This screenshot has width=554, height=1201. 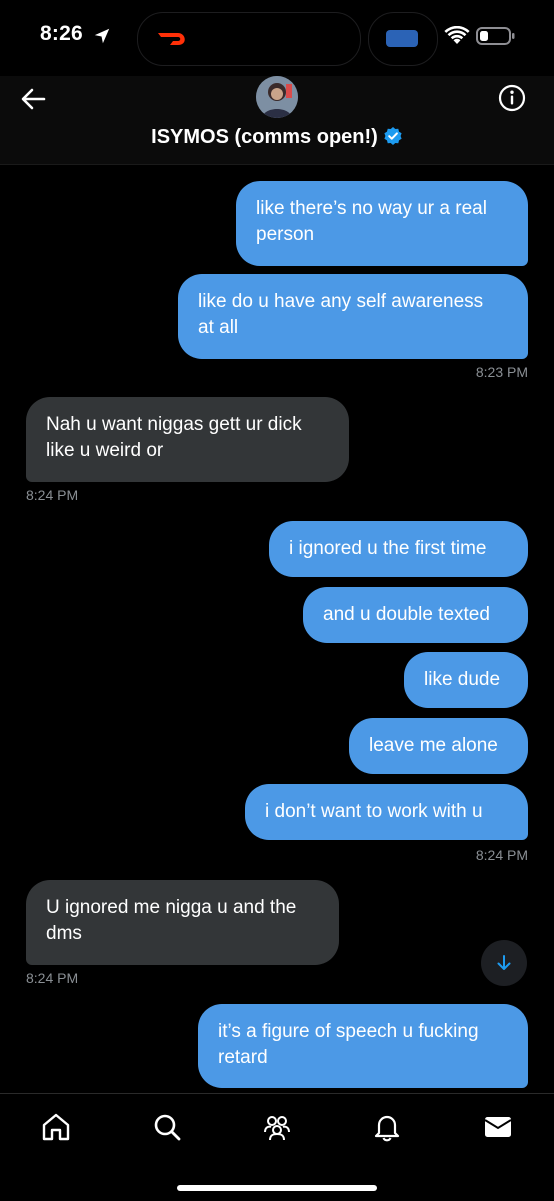 I want to click on home-icon, so click(x=56, y=1127).